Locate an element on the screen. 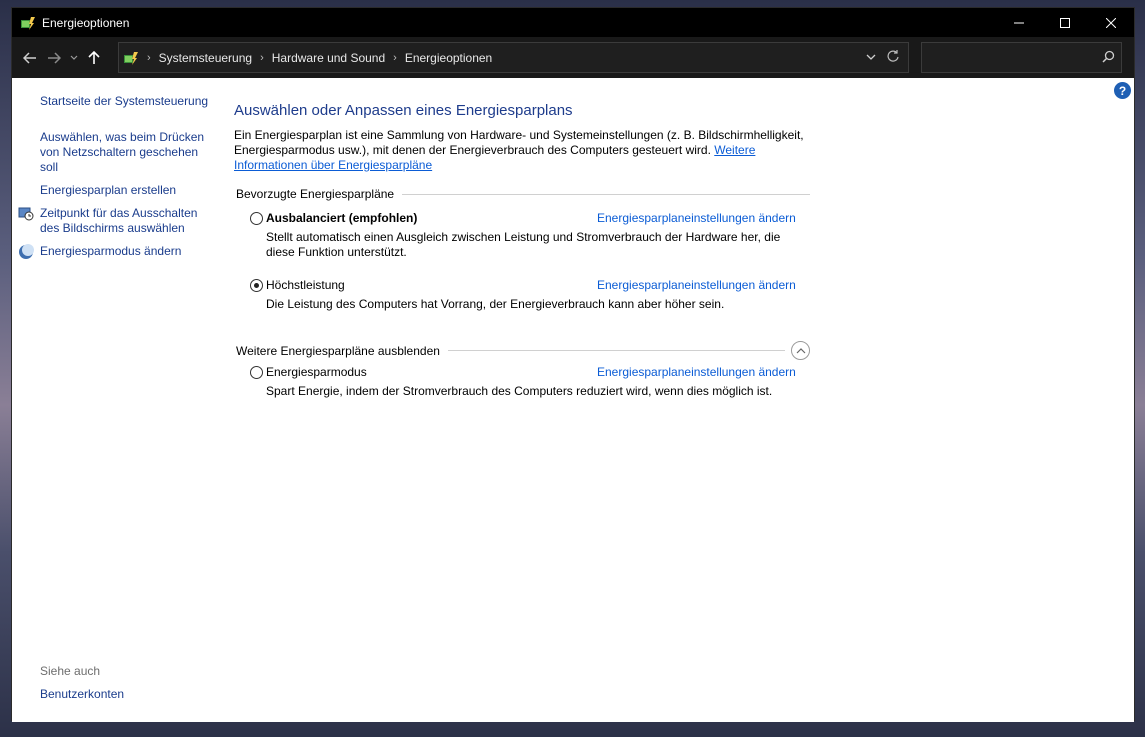  plan-power-saver-name: Energiesparmodus is located at coordinates (316, 372).